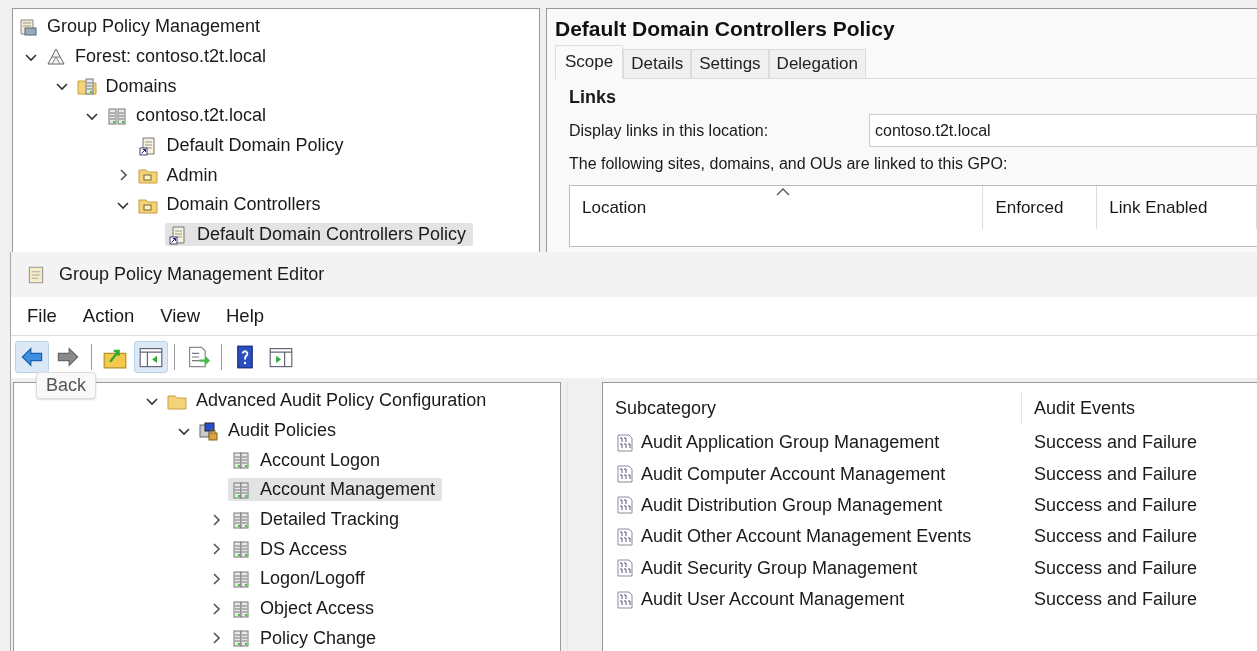 The width and height of the screenshot is (1257, 651). Describe the element at coordinates (777, 207) in the screenshot. I see `column-header: Location` at that location.